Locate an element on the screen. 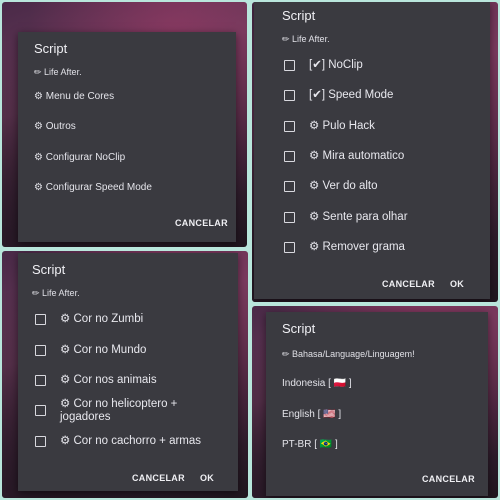 This screenshot has width=500, height=500. checkbox-row-zumbi: ⚙ Cor no Zumbi is located at coordinates (89, 319).